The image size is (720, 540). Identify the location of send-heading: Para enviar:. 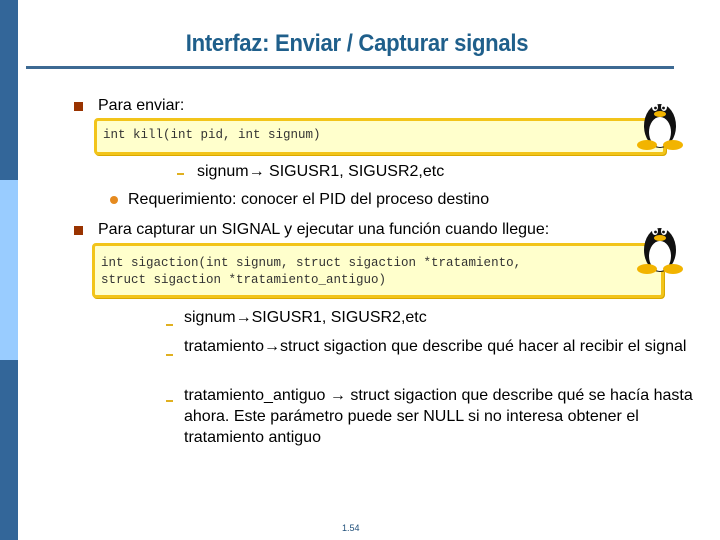
(141, 105).